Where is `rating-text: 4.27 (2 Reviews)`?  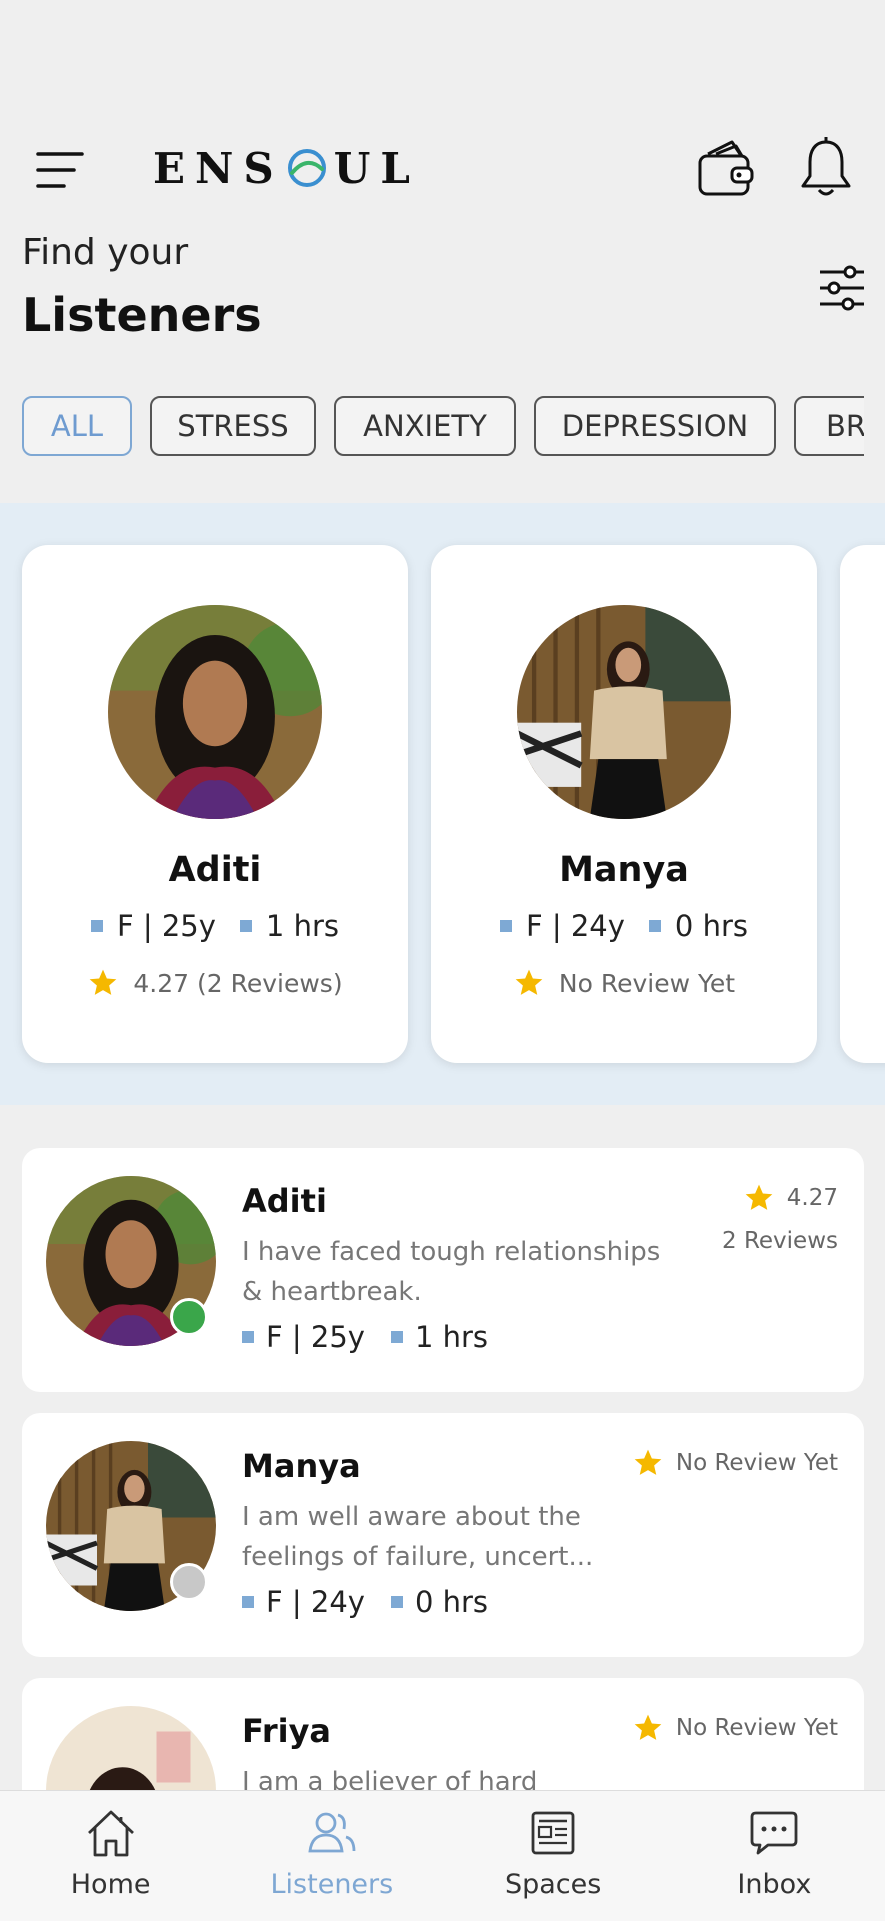 rating-text: 4.27 (2 Reviews) is located at coordinates (238, 983).